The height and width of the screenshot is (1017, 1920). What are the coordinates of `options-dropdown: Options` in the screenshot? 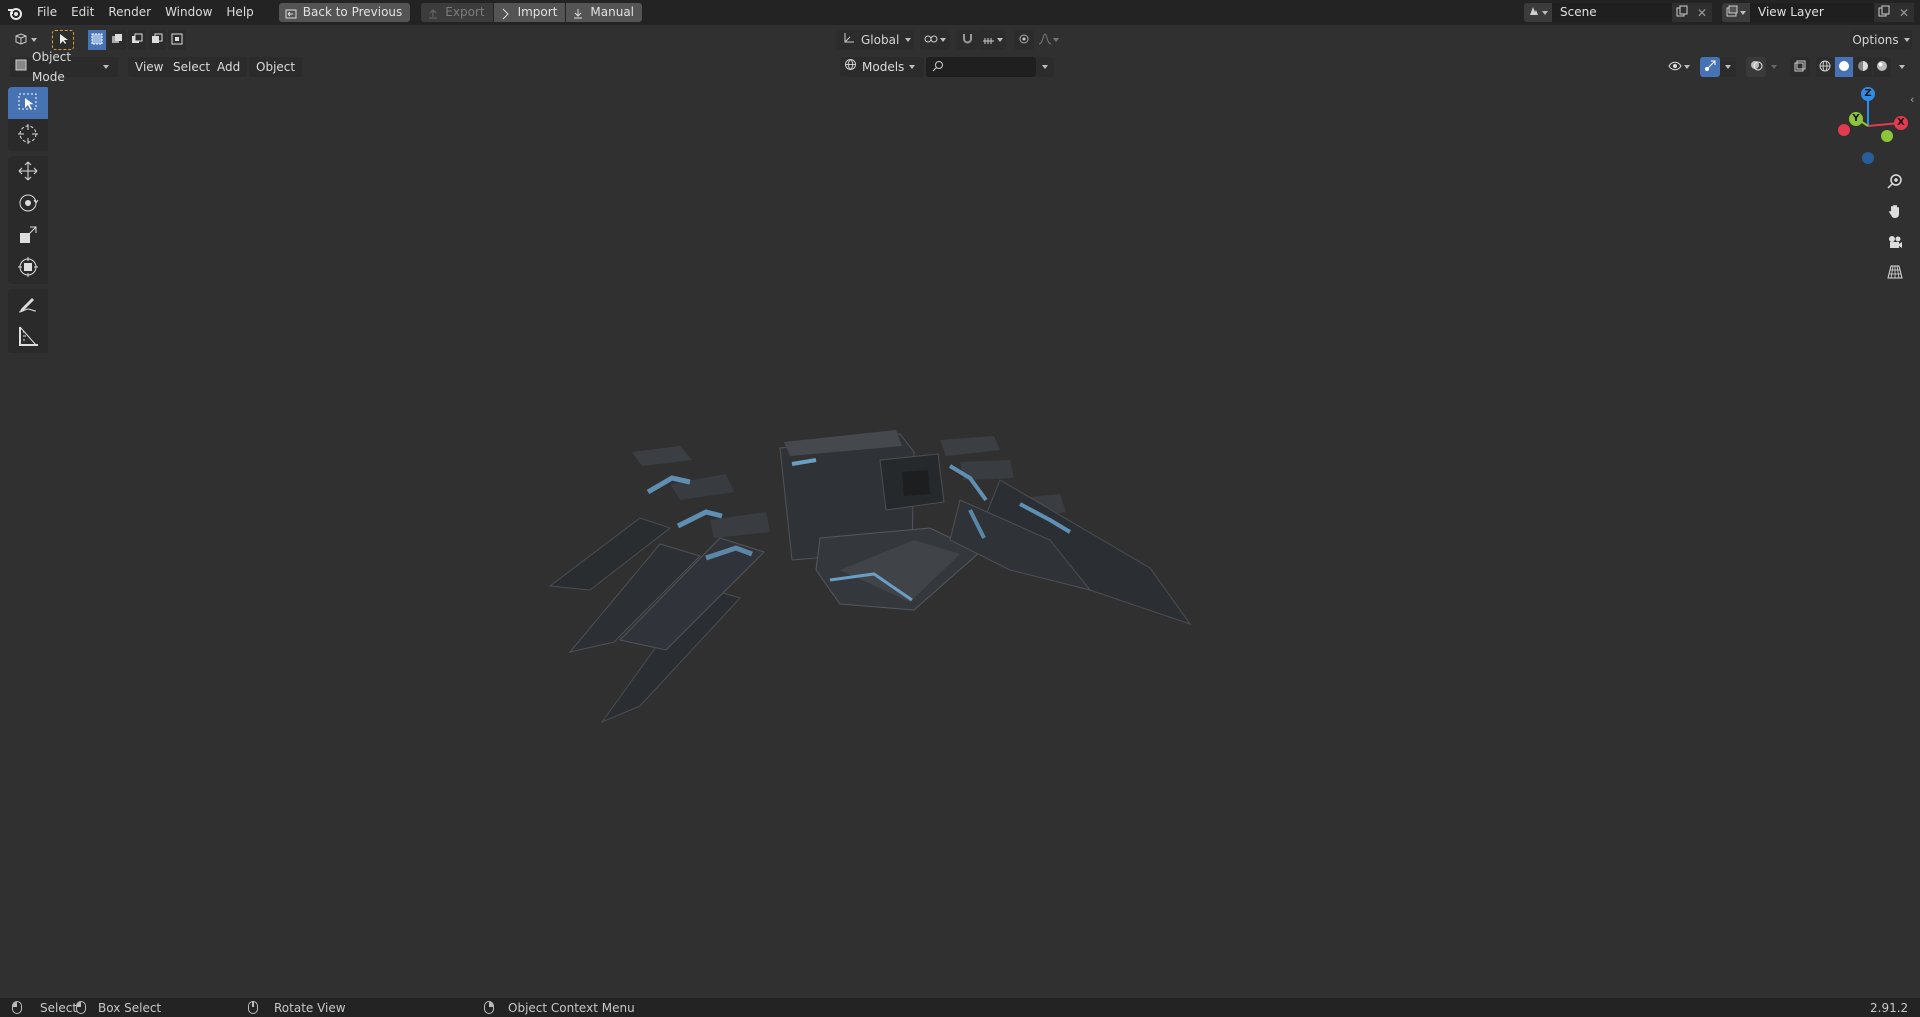 It's located at (1881, 40).